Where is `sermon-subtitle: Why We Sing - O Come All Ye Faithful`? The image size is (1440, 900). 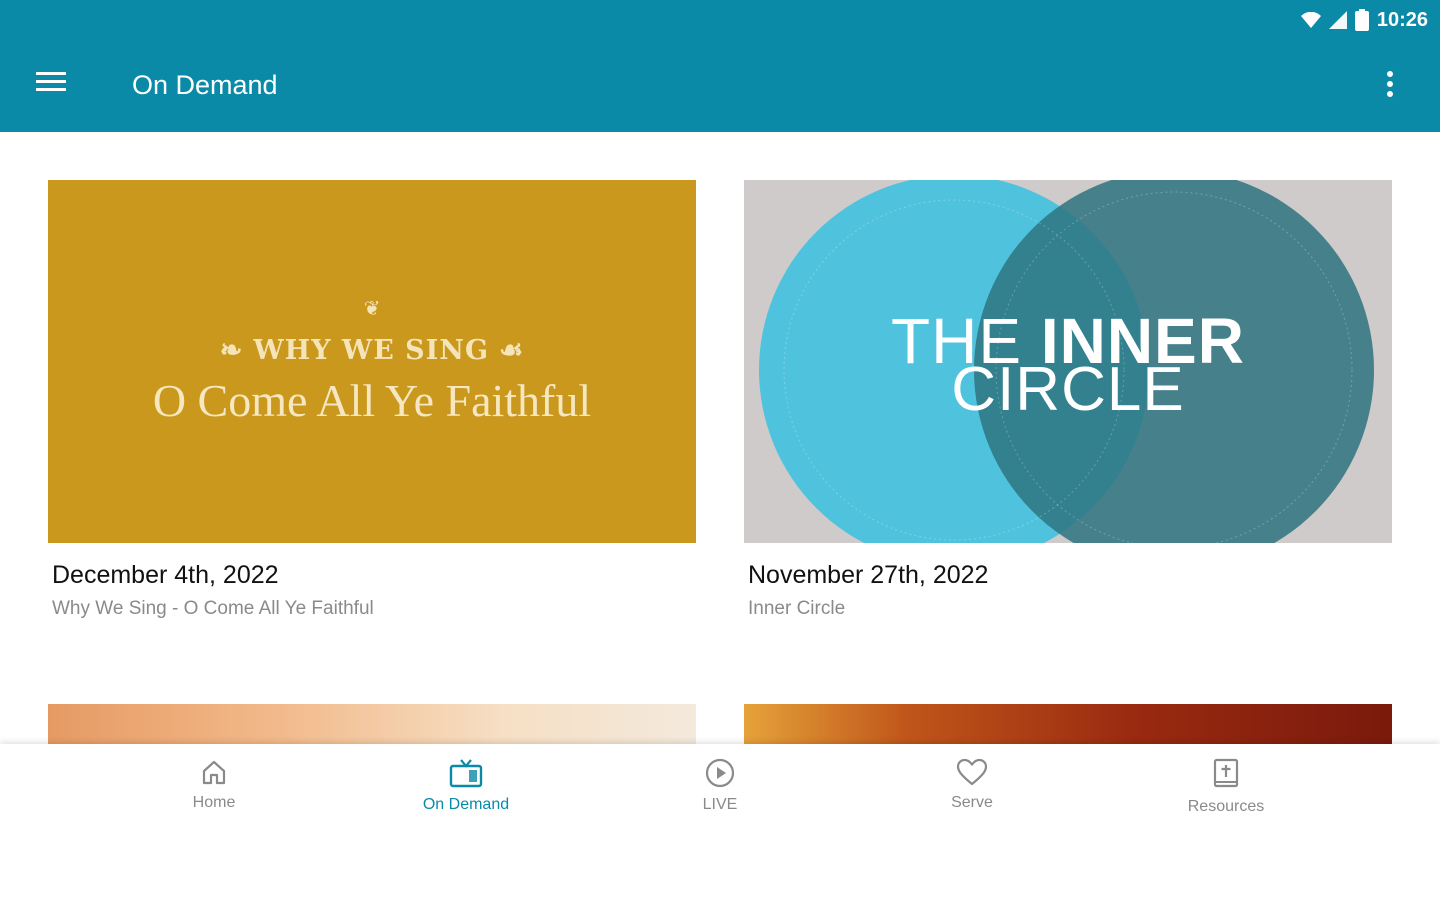 sermon-subtitle: Why We Sing - O Come All Ye Faithful is located at coordinates (213, 608).